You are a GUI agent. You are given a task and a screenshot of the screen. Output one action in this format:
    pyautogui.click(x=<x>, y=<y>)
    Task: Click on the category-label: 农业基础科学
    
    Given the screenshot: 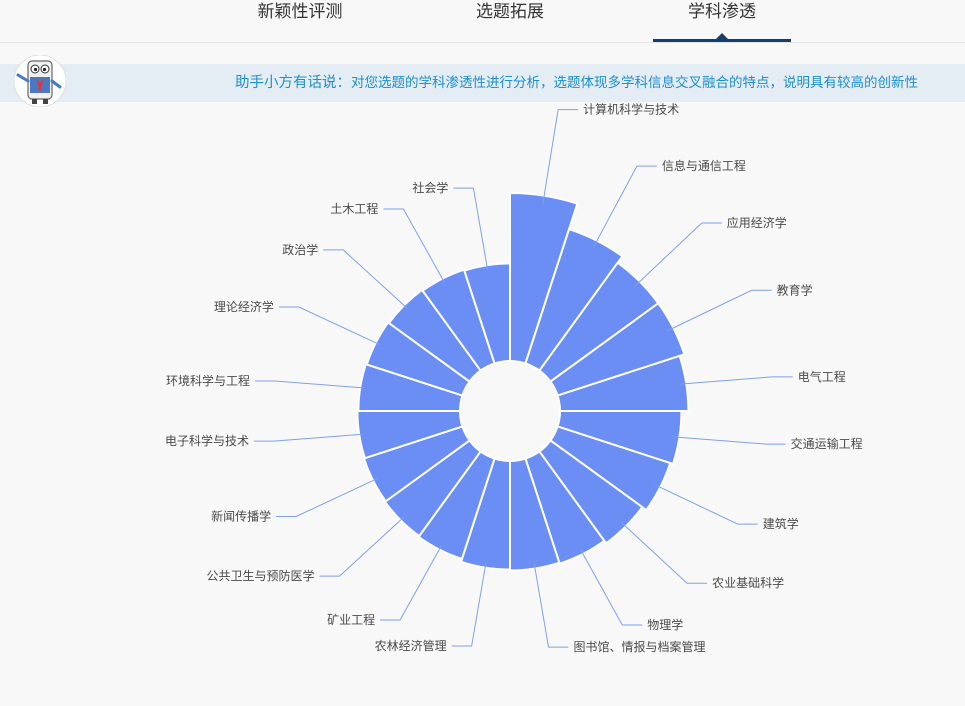 What is the action you would take?
    pyautogui.click(x=748, y=582)
    